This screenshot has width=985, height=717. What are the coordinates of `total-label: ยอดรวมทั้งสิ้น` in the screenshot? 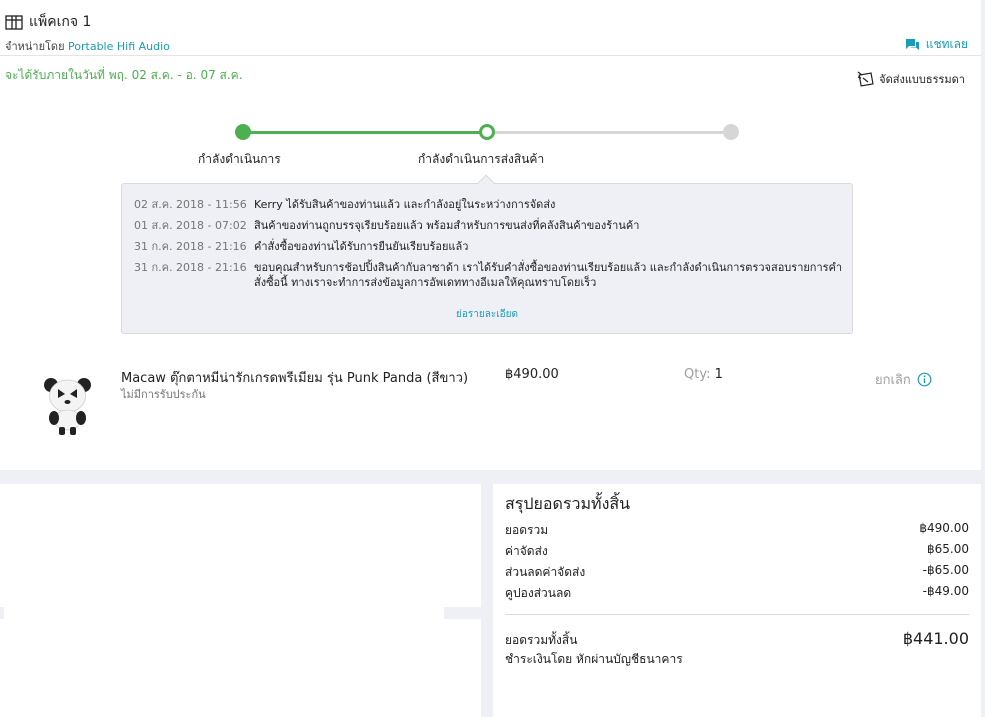 It's located at (541, 640).